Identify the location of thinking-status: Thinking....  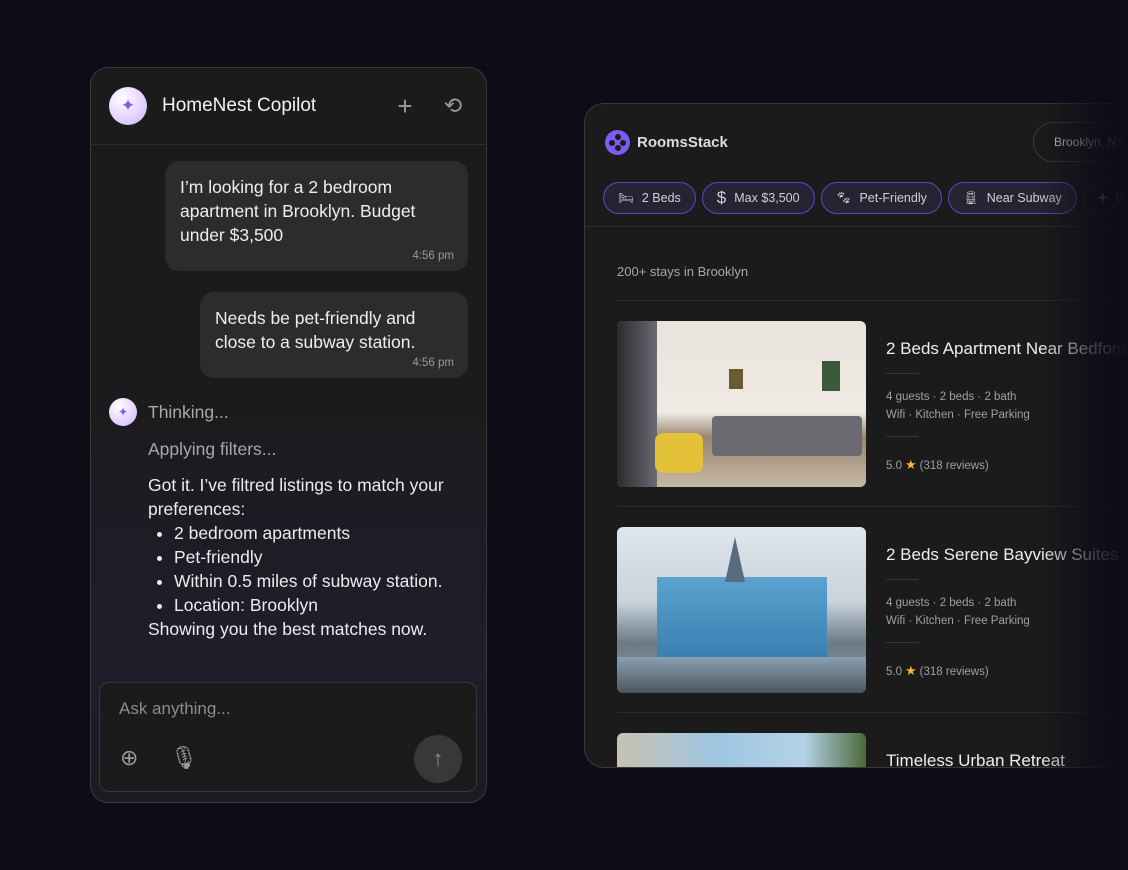
(188, 411).